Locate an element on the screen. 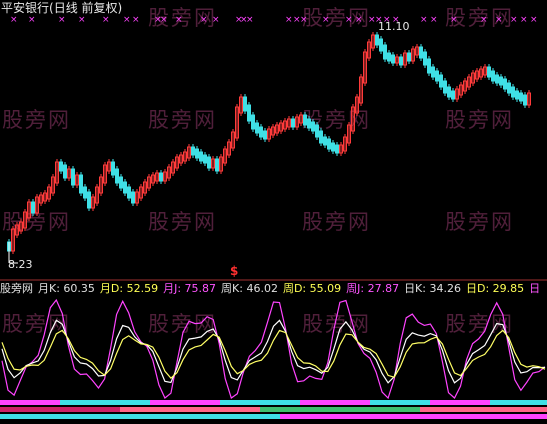  indicator-value: 日 is located at coordinates (535, 288).